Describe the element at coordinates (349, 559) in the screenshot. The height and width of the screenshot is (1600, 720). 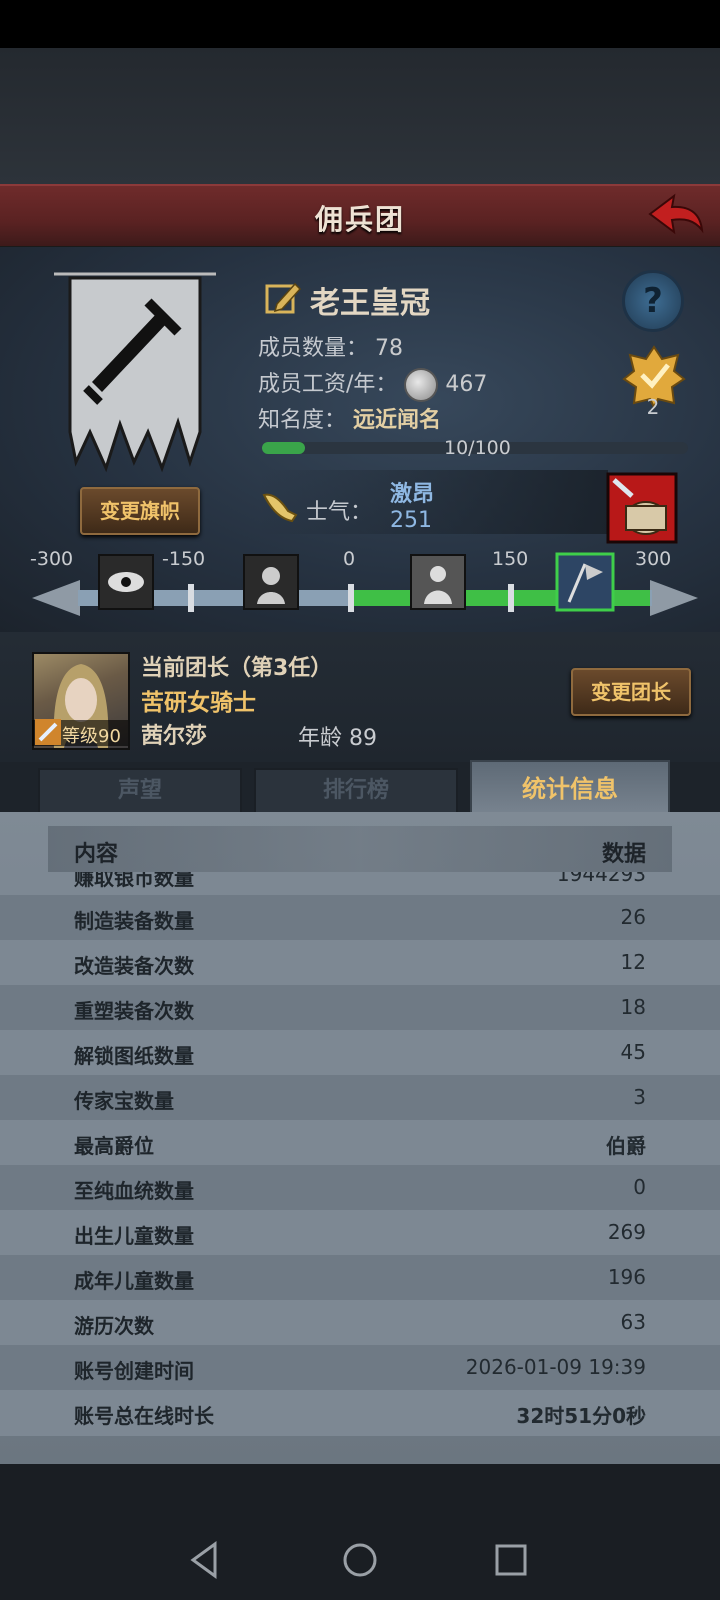
I see `scale-label-zero: 0` at that location.